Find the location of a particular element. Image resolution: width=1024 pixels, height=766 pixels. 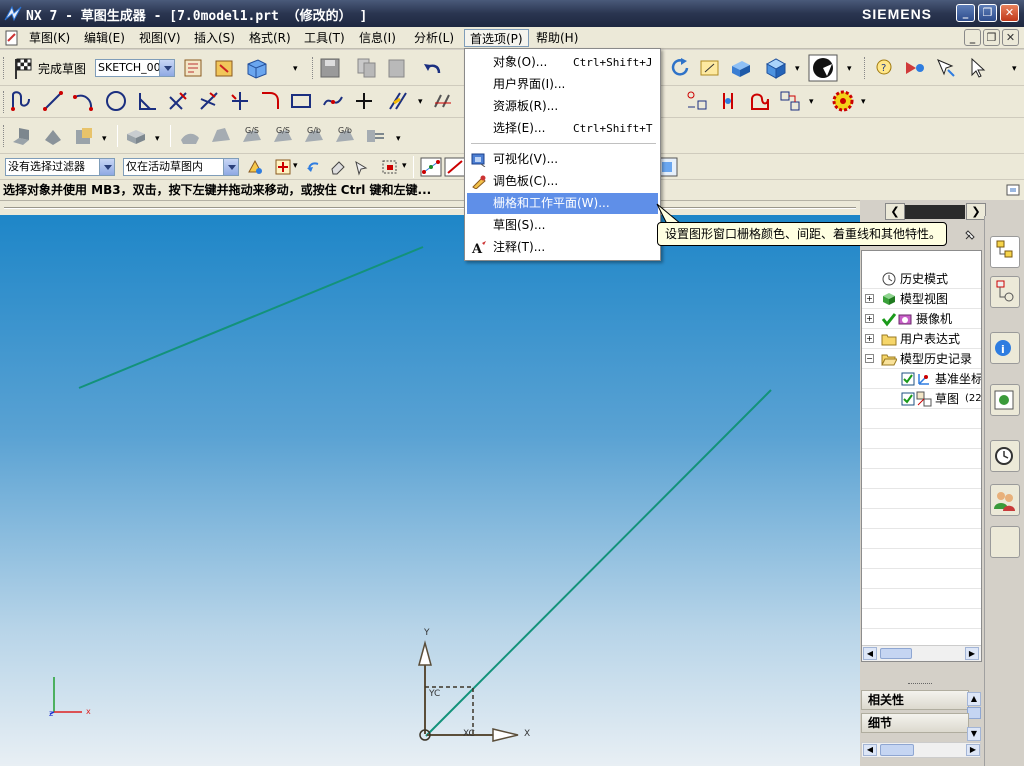

pick-filter-icon is located at coordinates (361, 167).